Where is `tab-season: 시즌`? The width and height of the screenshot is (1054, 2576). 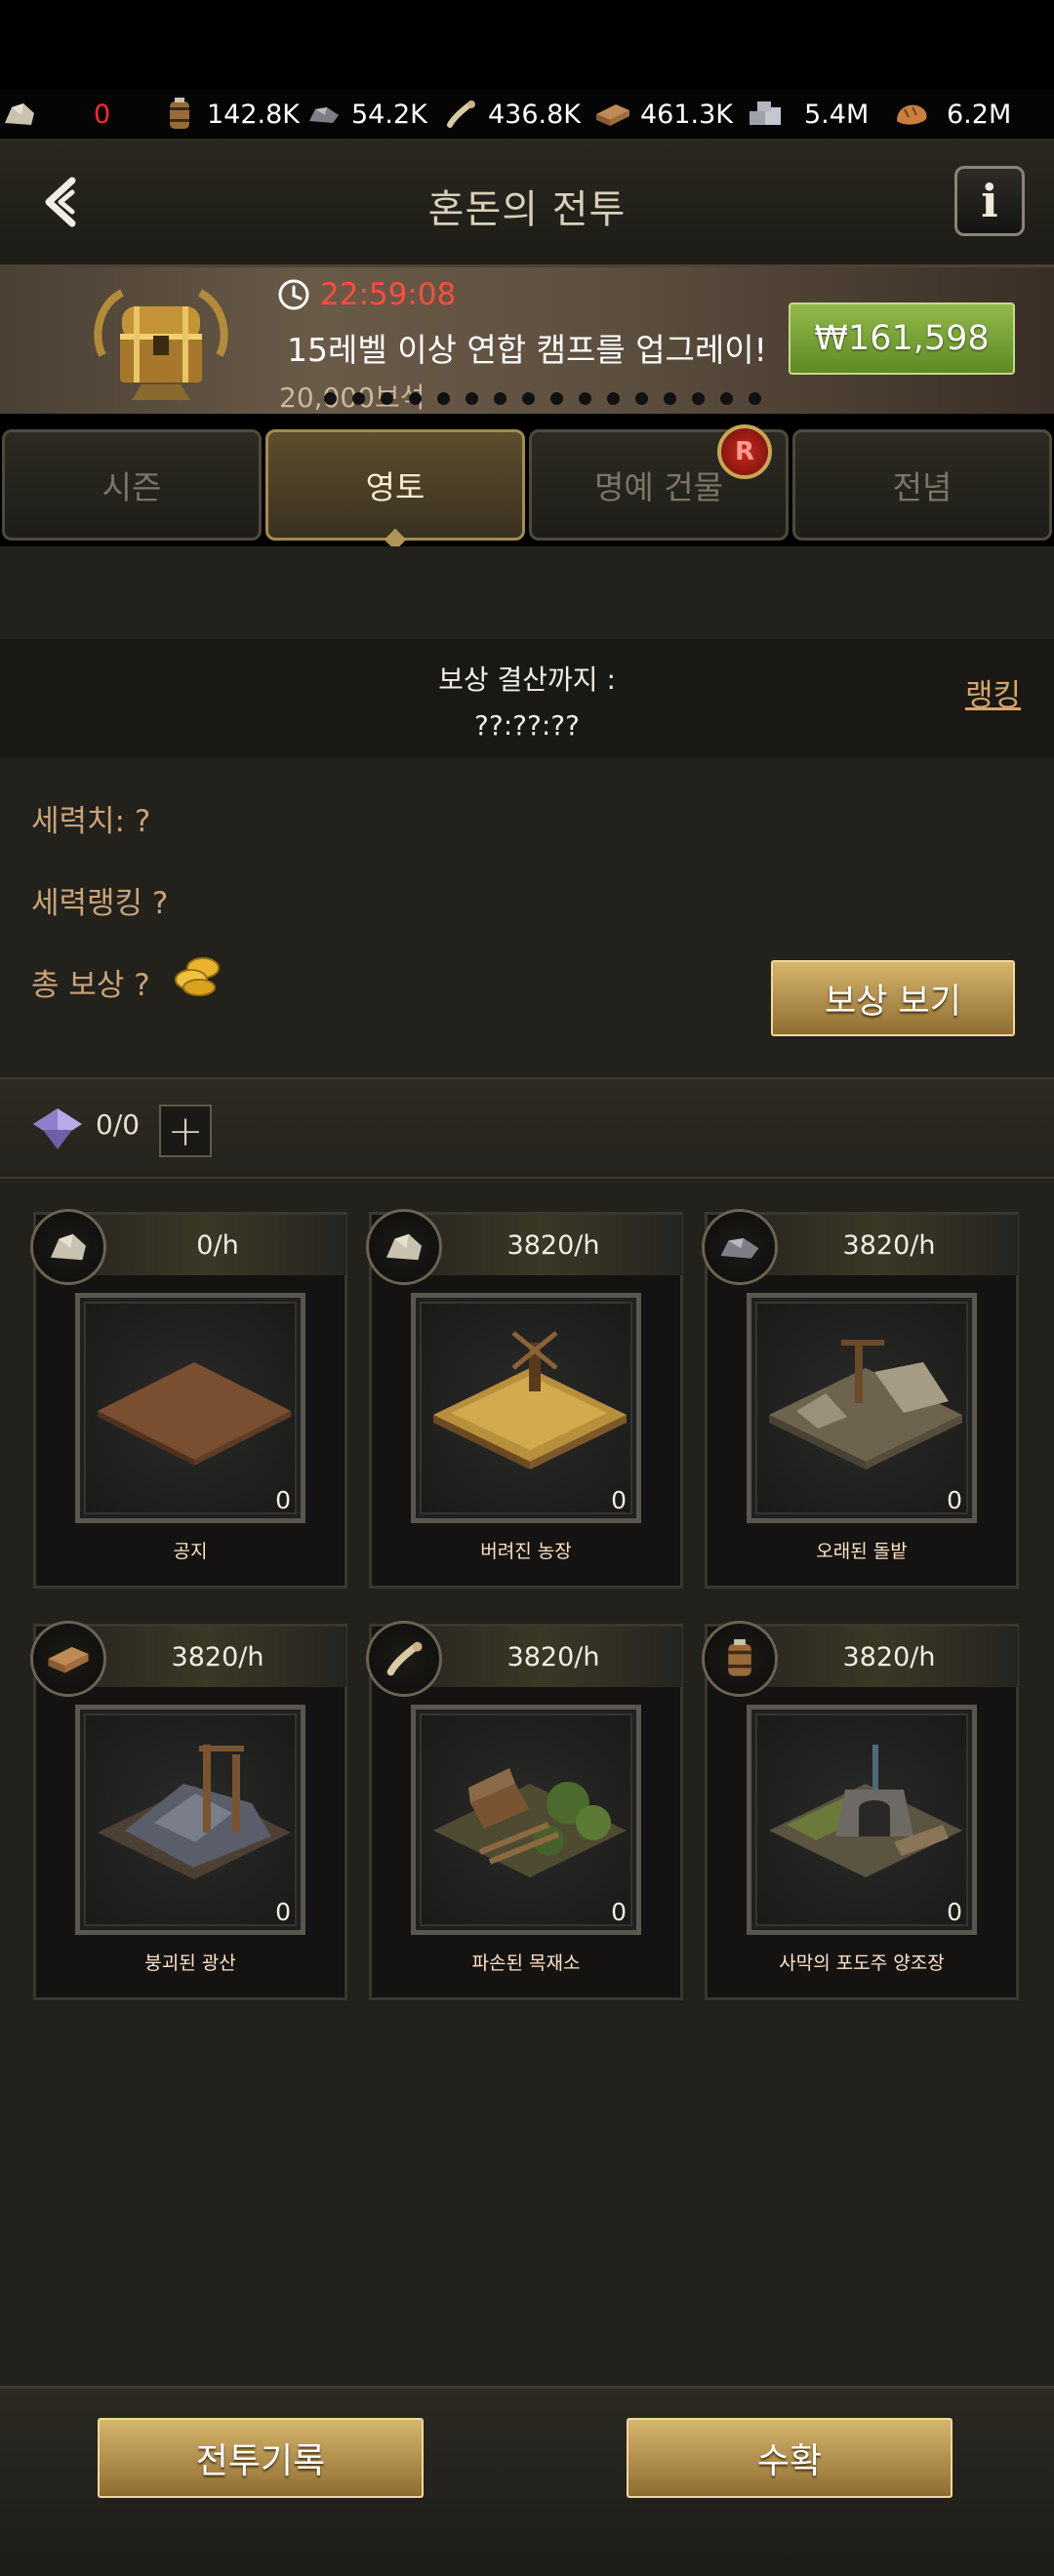 tab-season: 시즌 is located at coordinates (132, 485).